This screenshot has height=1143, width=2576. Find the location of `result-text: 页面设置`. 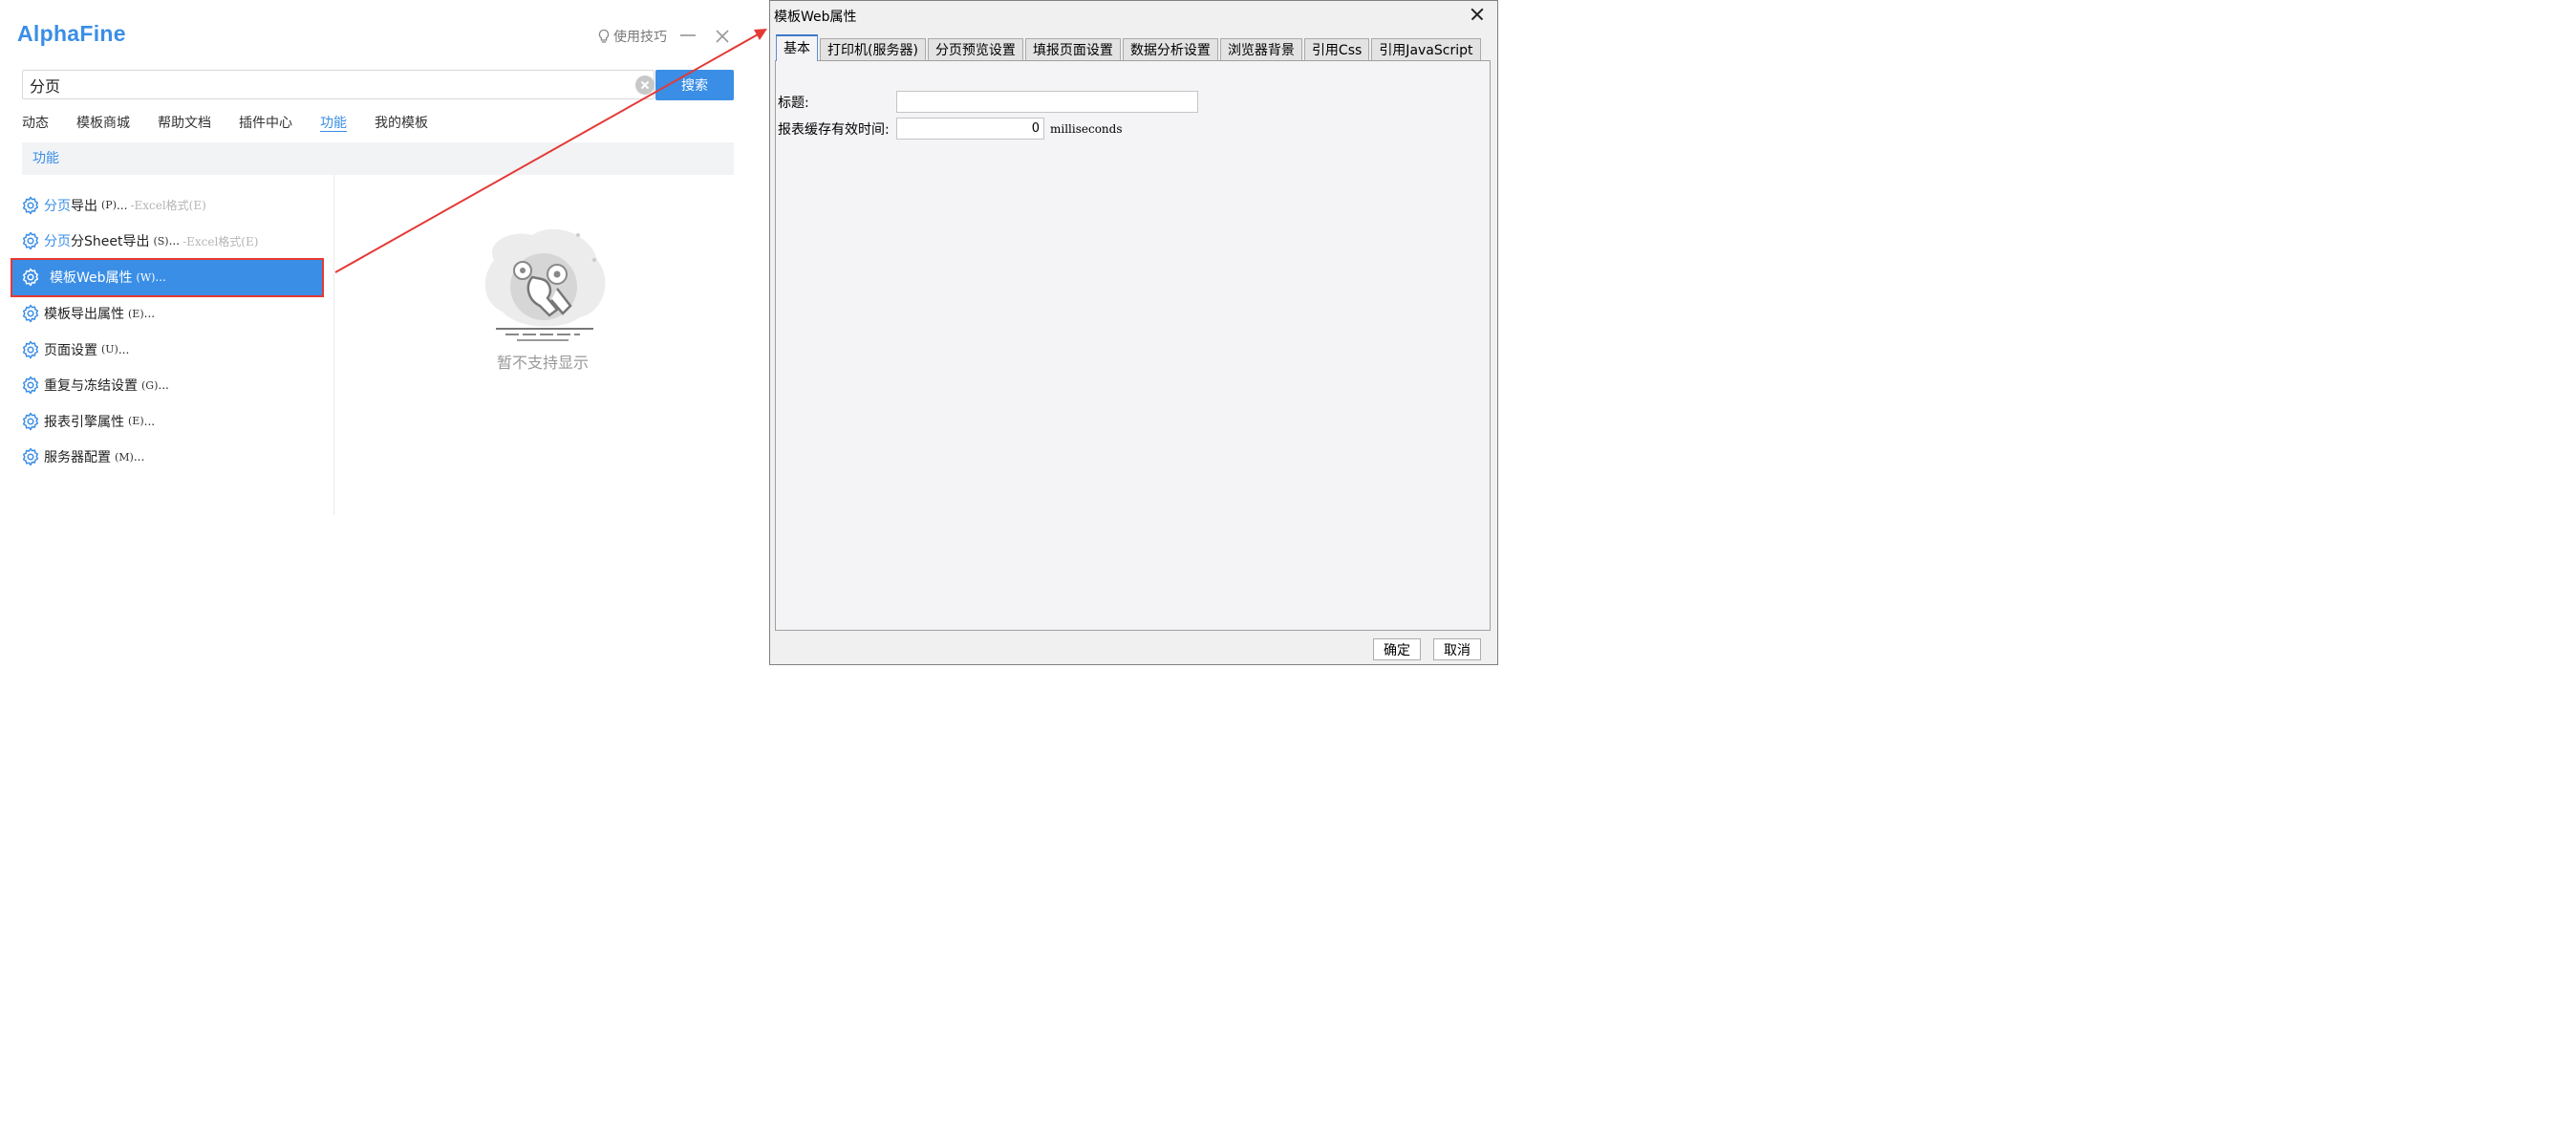

result-text: 页面设置 is located at coordinates (70, 350).